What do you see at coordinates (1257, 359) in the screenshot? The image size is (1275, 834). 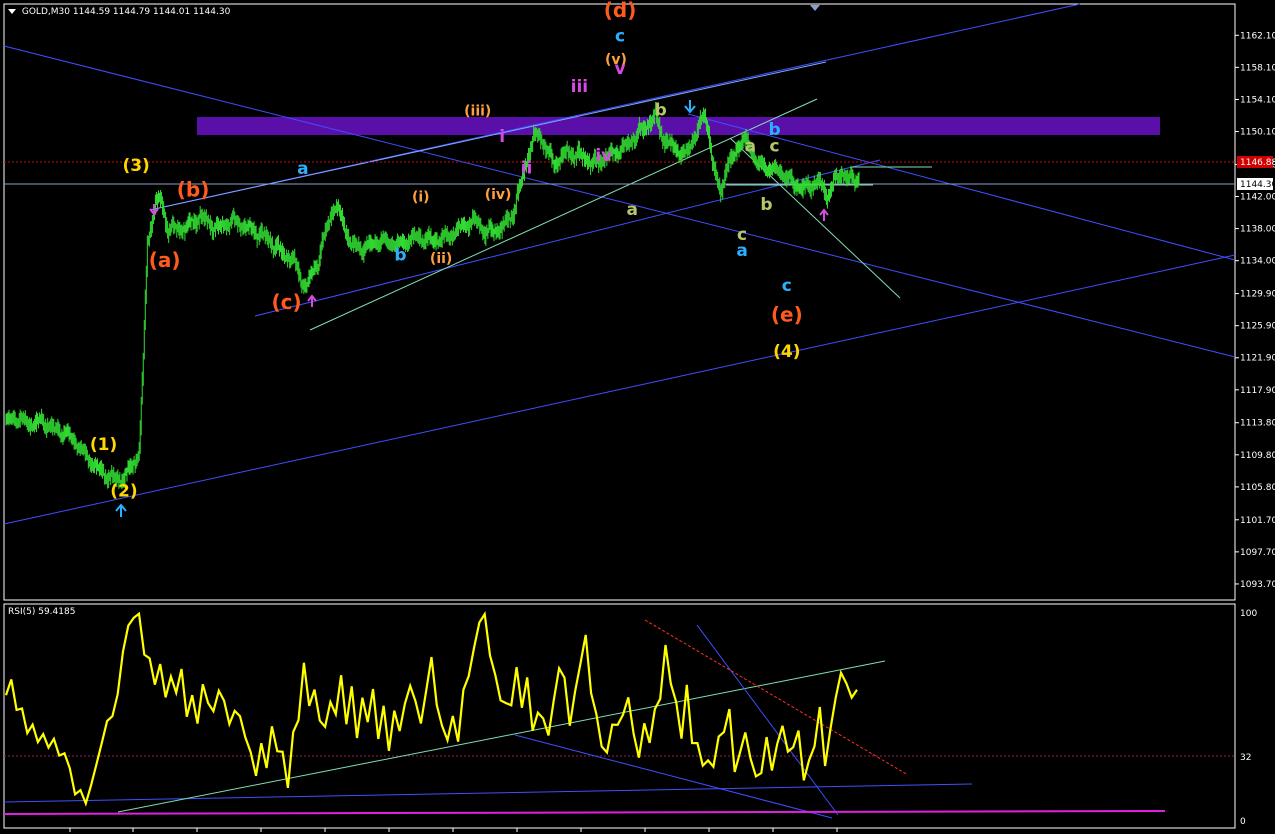 I see `price-tick-label: 1121.90` at bounding box center [1257, 359].